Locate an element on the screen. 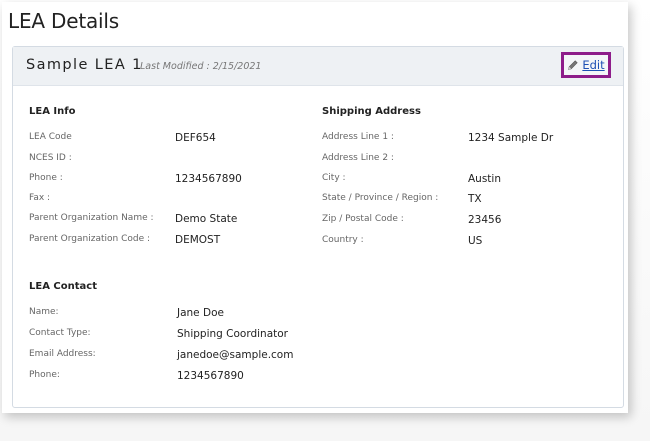 This screenshot has width=650, height=441. contact-type-value: Shipping Coordinator is located at coordinates (232, 334).